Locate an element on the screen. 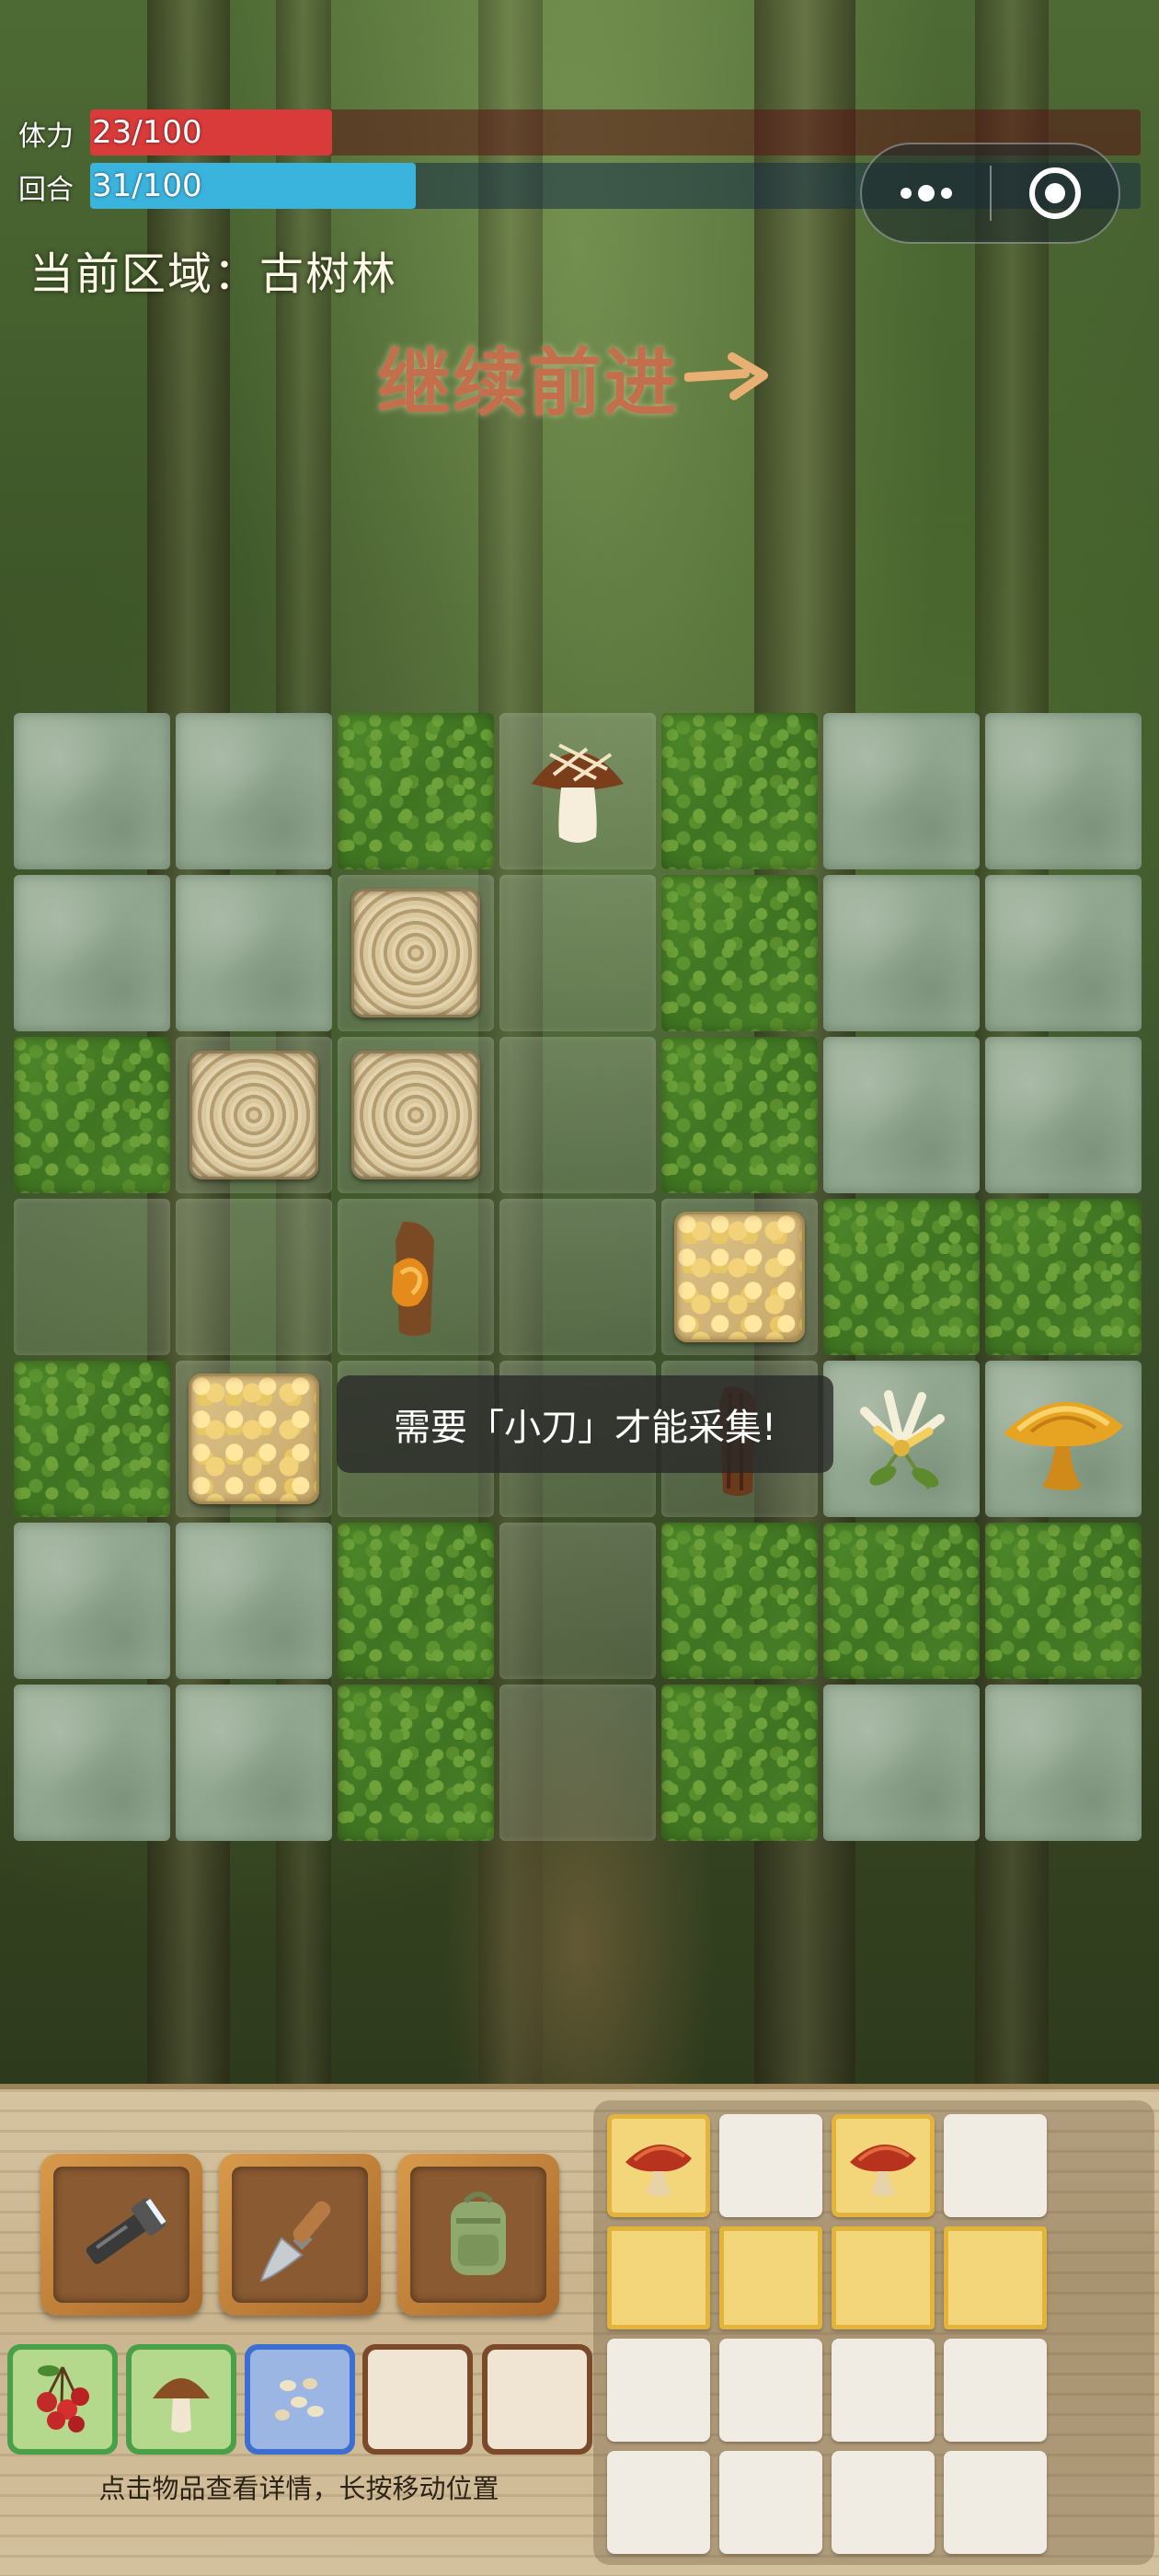 The height and width of the screenshot is (2576, 1159). flashlight-icon is located at coordinates (126, 2231).